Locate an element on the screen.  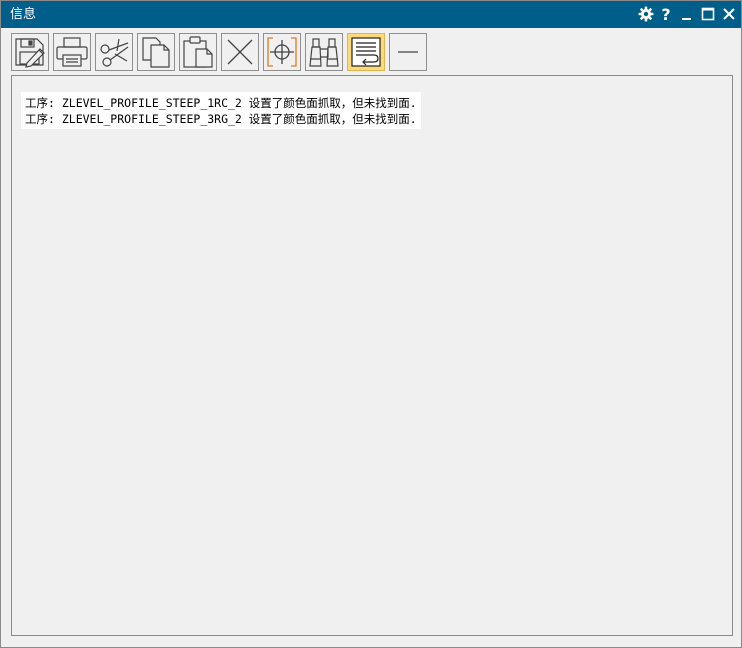
find-button is located at coordinates (324, 52).